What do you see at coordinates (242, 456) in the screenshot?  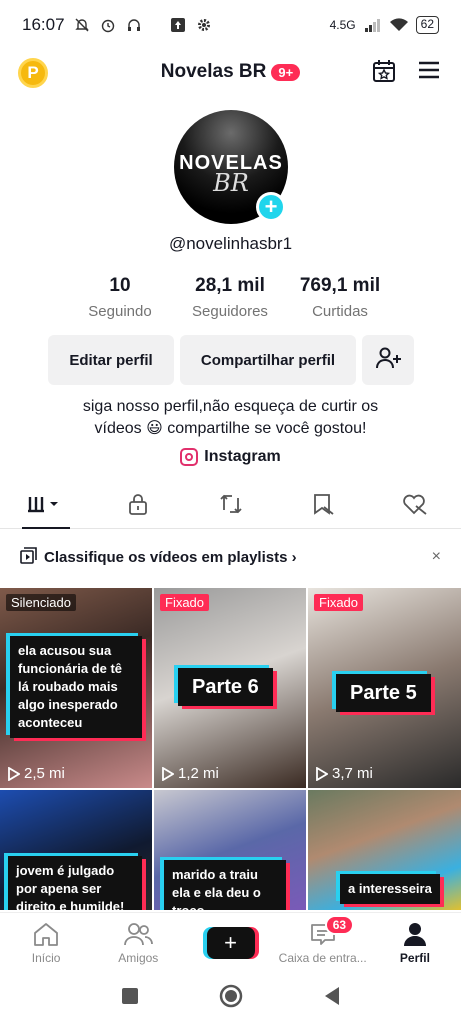 I see `instagram-label: Instagram` at bounding box center [242, 456].